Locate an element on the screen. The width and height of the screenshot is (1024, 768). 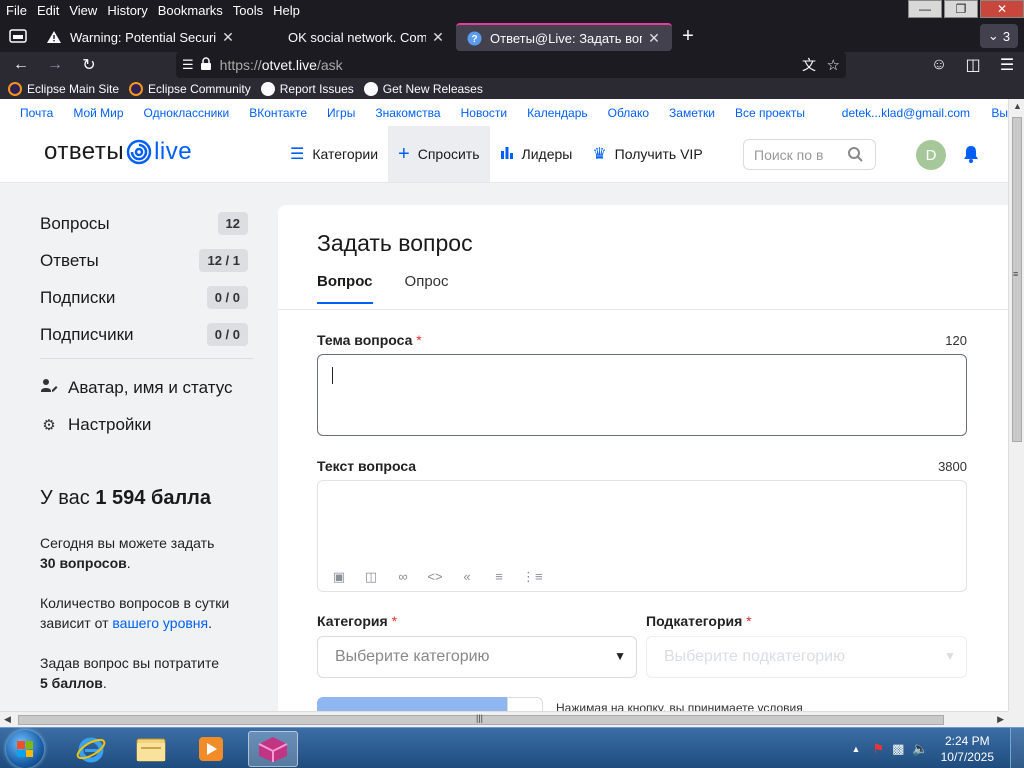
maximize-button: ❐ is located at coordinates (961, 9).